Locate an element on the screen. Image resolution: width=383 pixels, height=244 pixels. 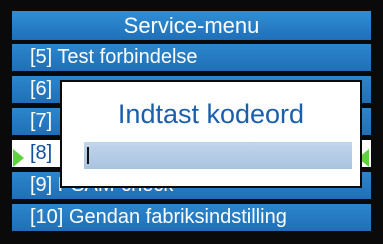
menu-item-5: [5] Test forbindelse is located at coordinates (191, 57).